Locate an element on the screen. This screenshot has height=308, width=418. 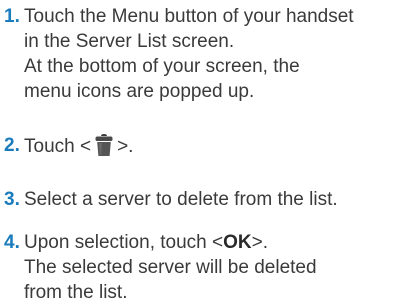
ok-label: OK is located at coordinates (237, 242).